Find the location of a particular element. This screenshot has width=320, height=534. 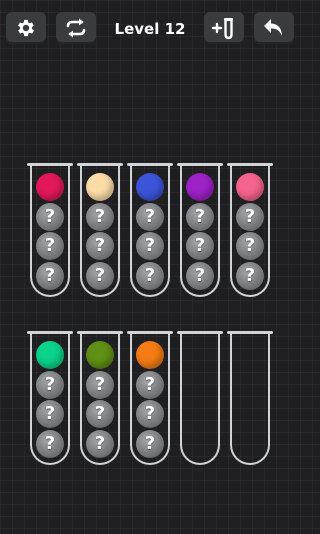

add-tube-button is located at coordinates (224, 28).